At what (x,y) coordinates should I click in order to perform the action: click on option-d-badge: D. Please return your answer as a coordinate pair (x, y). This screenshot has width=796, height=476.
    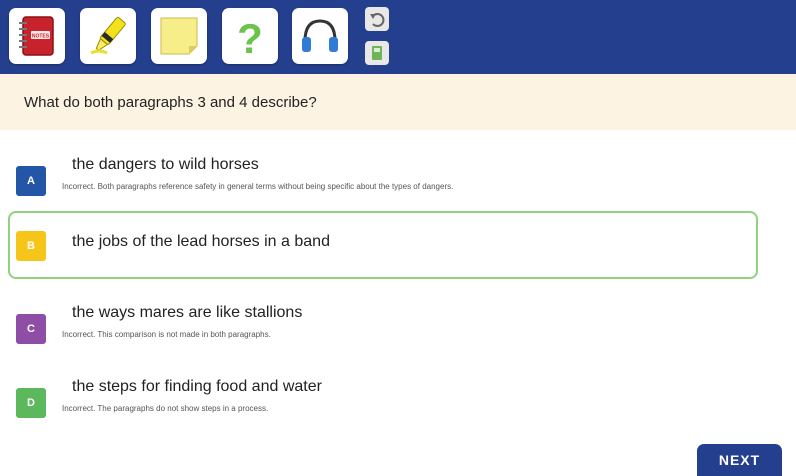
    Looking at the image, I should click on (31, 403).